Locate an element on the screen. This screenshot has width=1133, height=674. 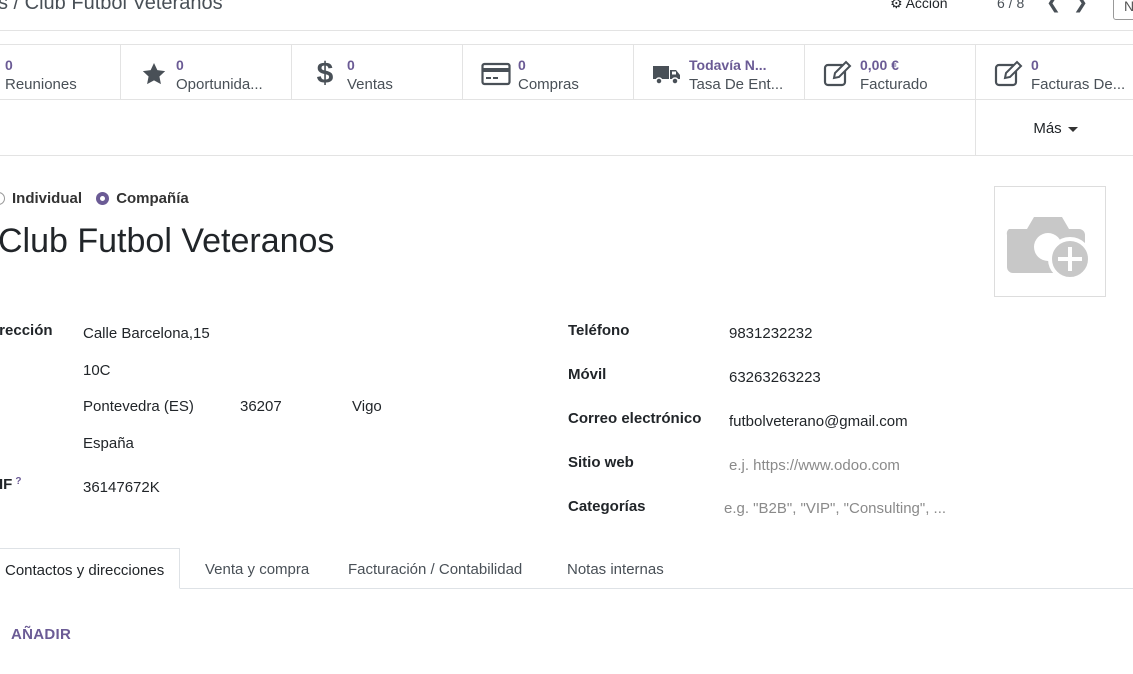
action-menu: ⚙ Acción is located at coordinates (919, 6).